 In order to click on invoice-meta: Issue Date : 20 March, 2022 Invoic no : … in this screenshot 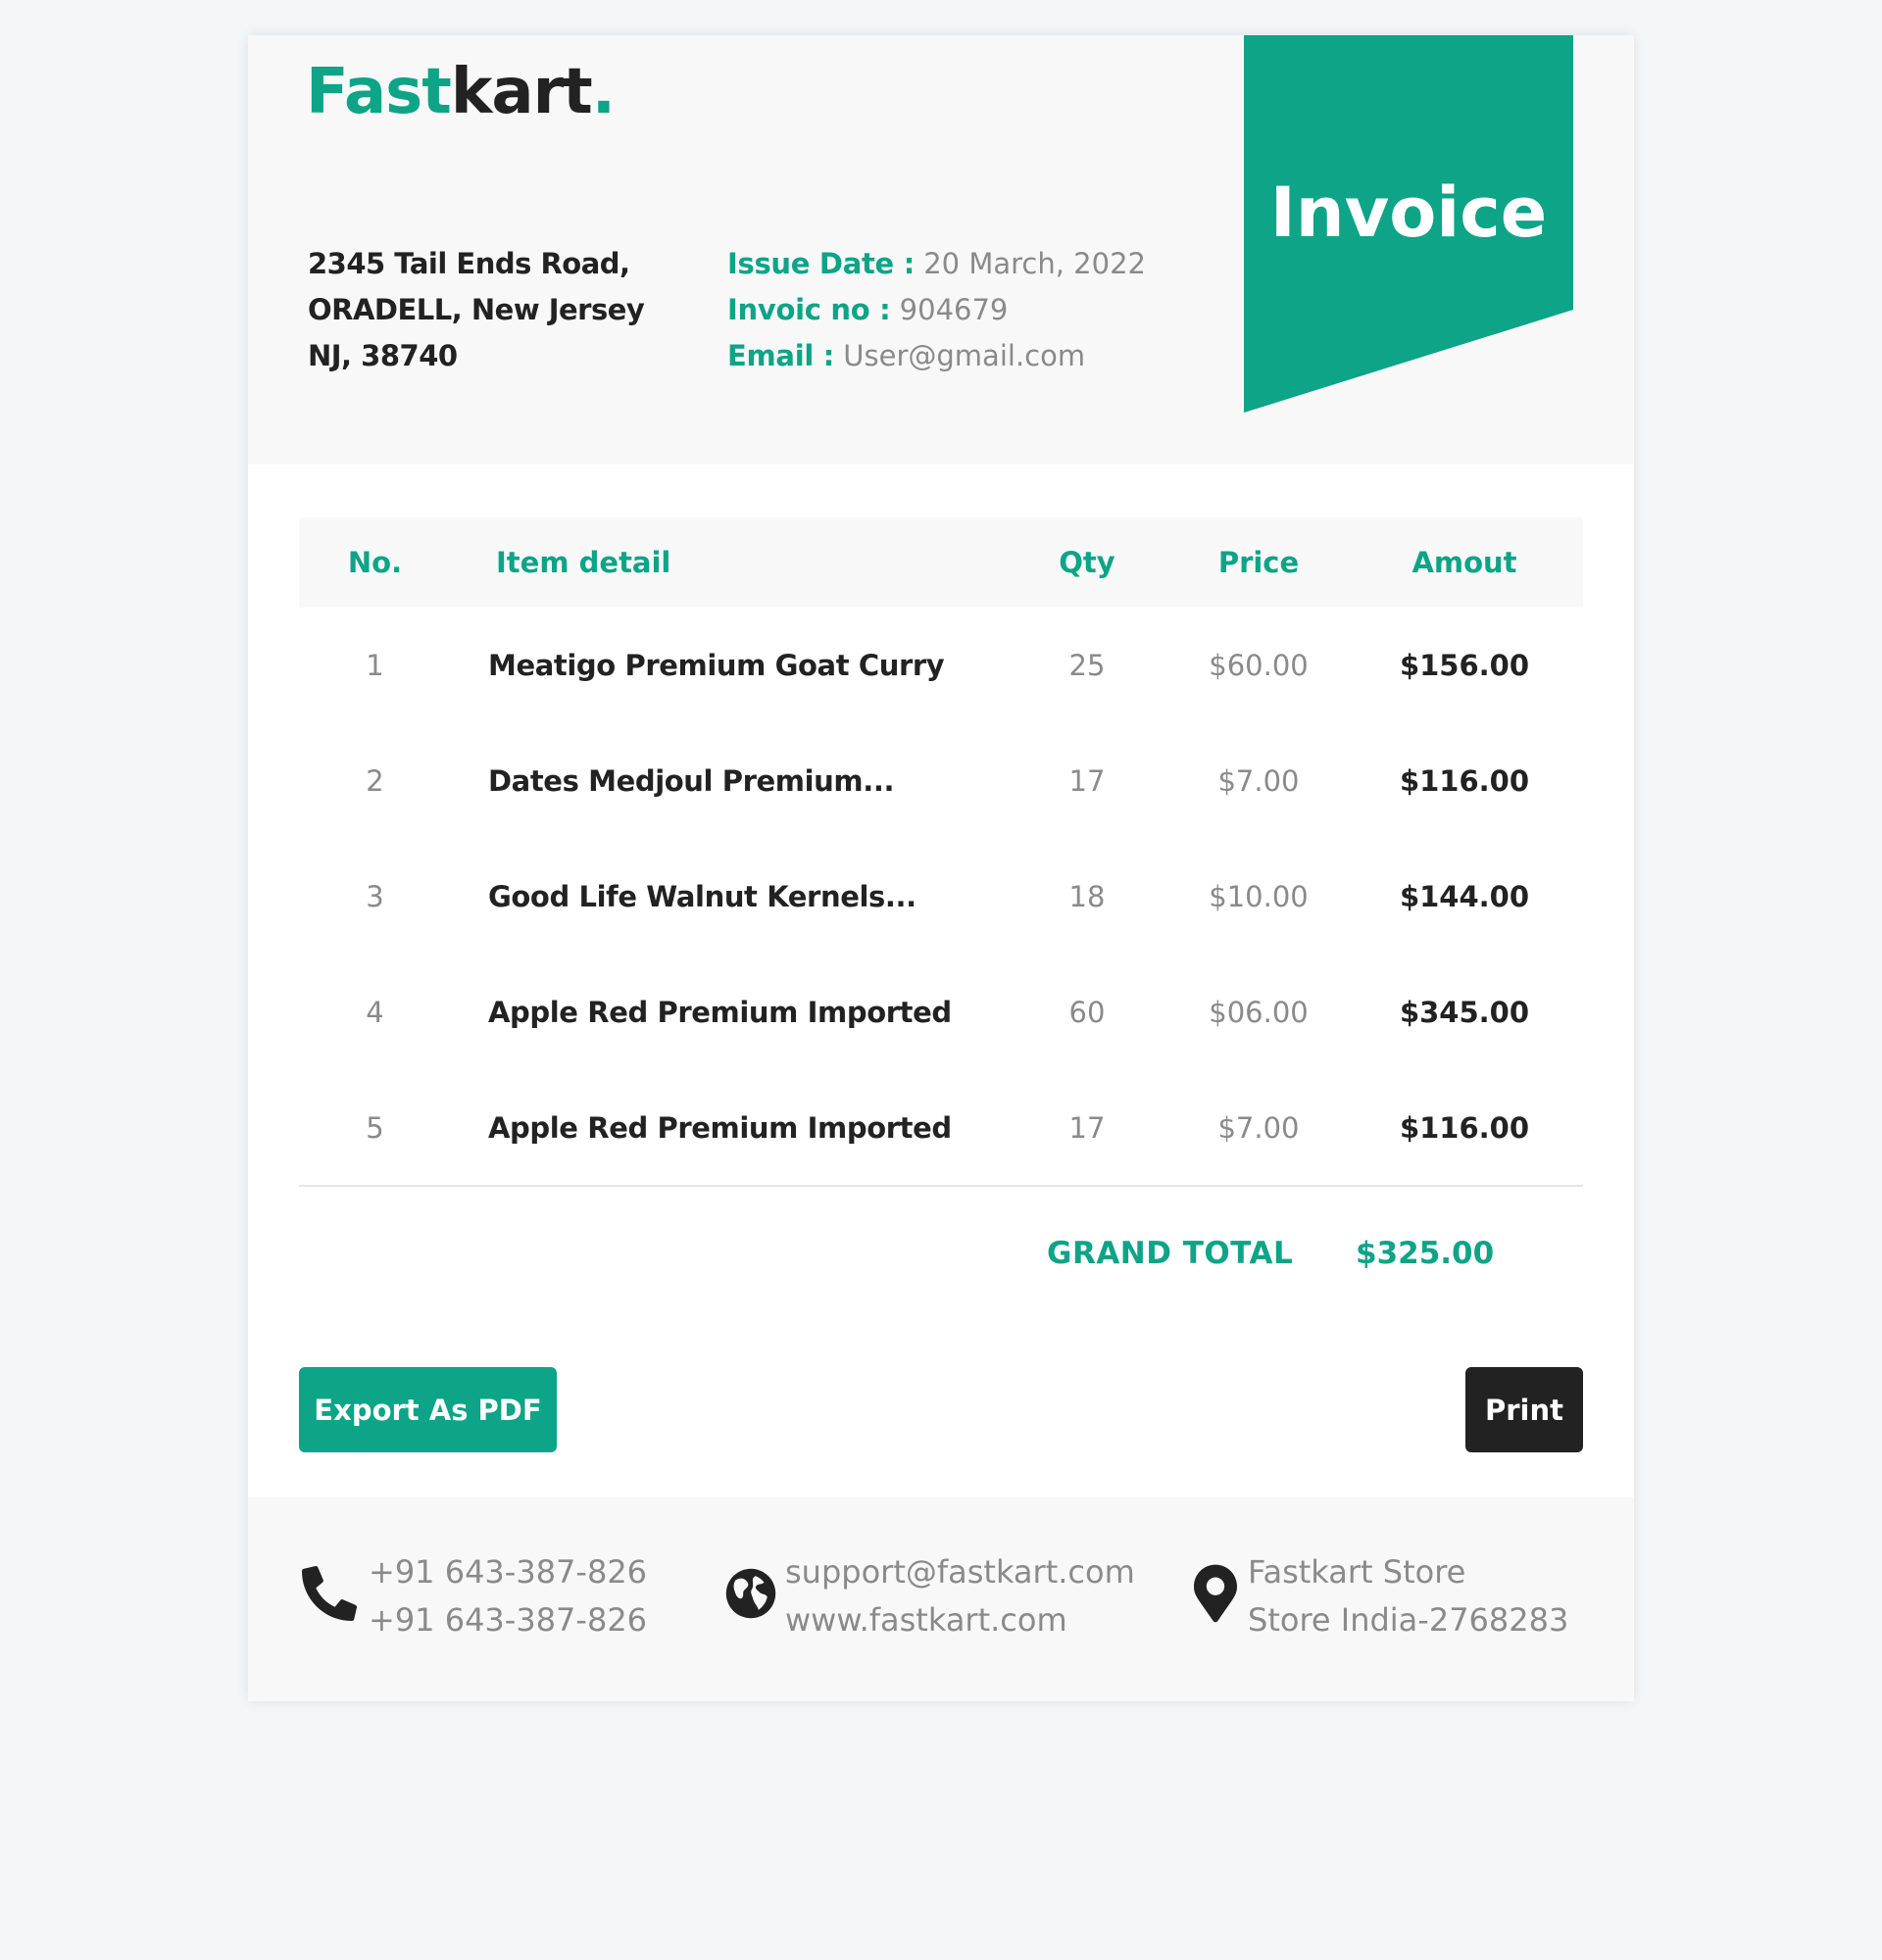, I will do `click(937, 310)`.